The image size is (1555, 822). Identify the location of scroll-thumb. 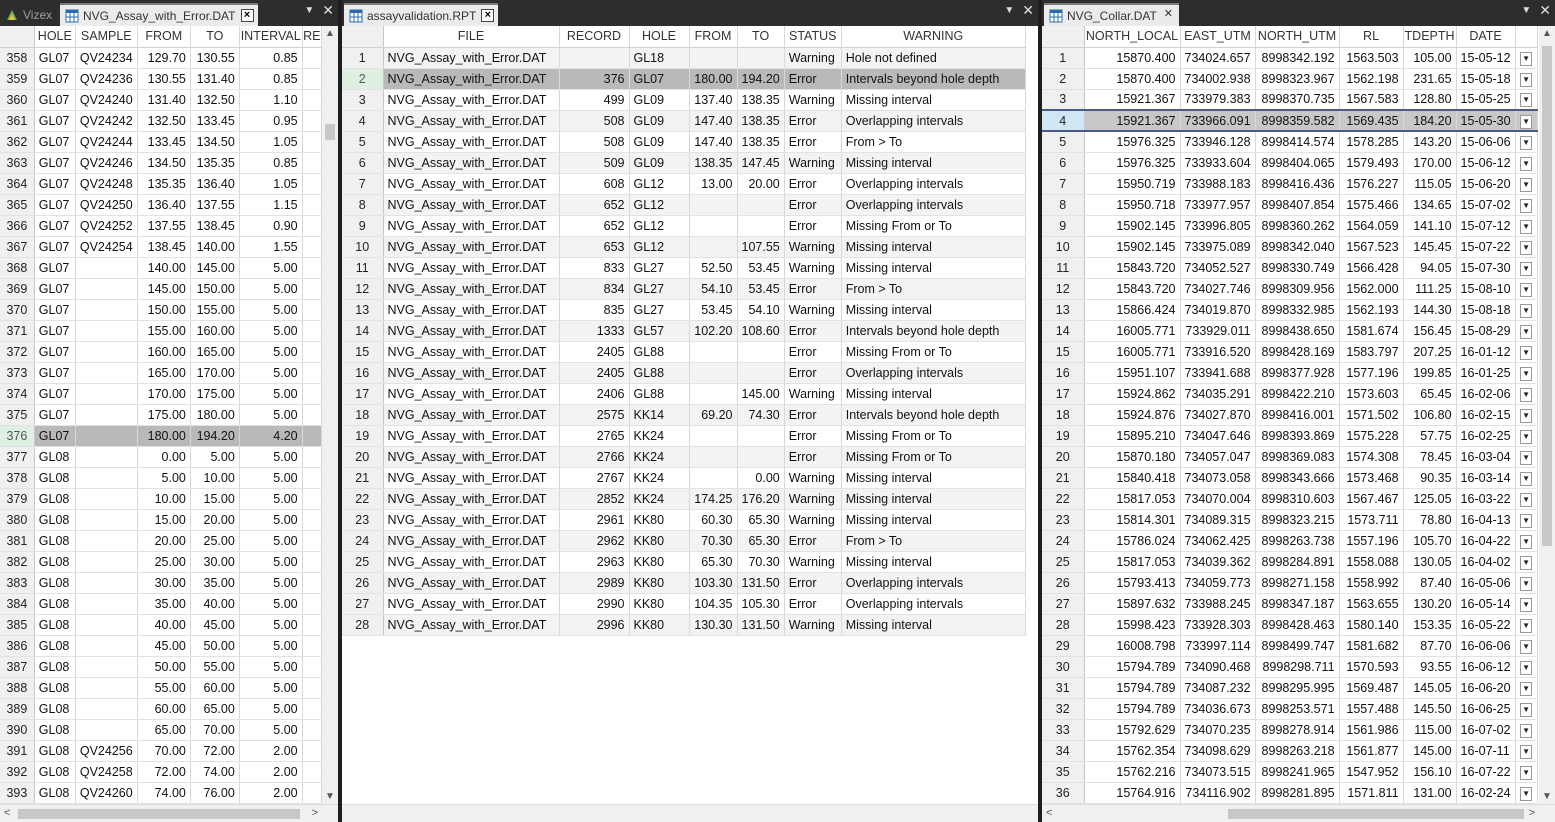
(1376, 814).